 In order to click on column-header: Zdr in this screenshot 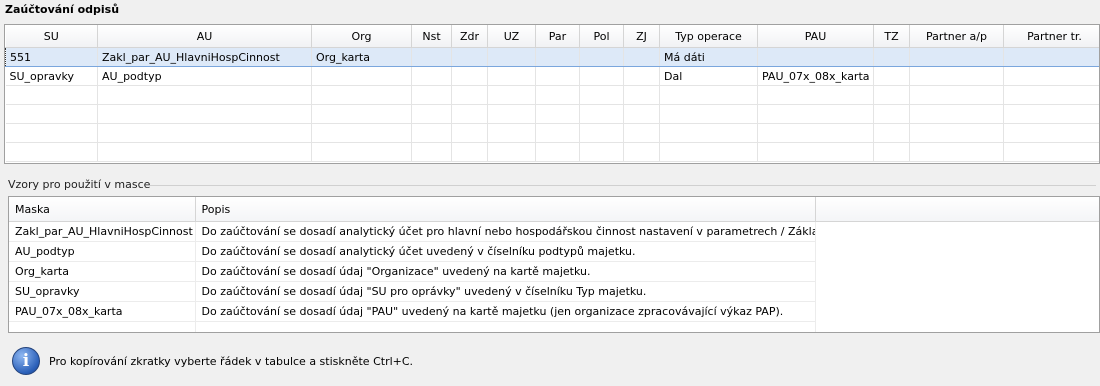, I will do `click(469, 36)`.